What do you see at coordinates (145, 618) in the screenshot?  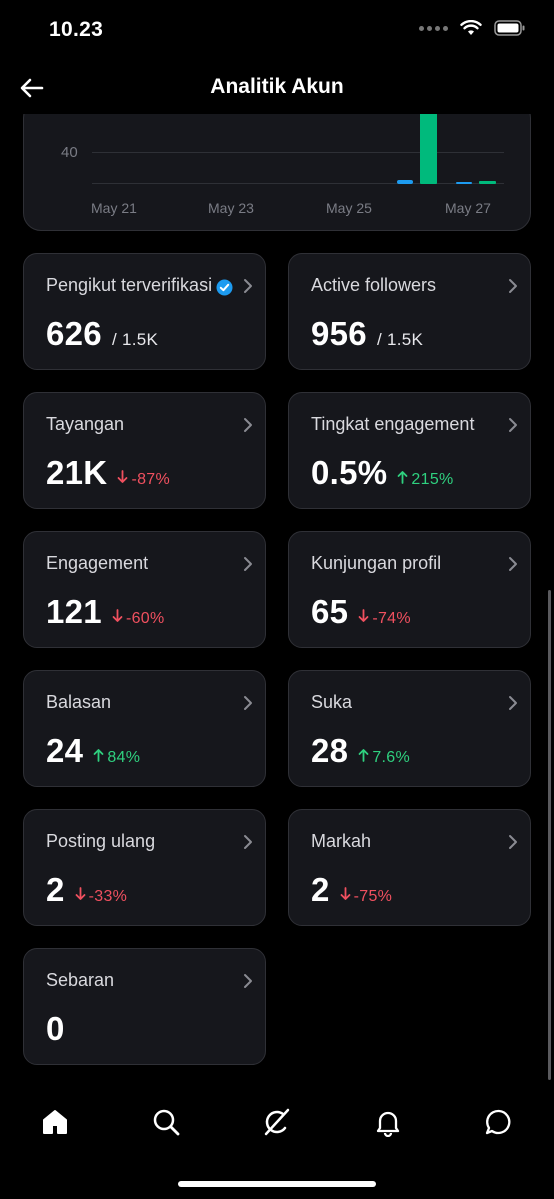 I see `metric-delta-value: -60%` at bounding box center [145, 618].